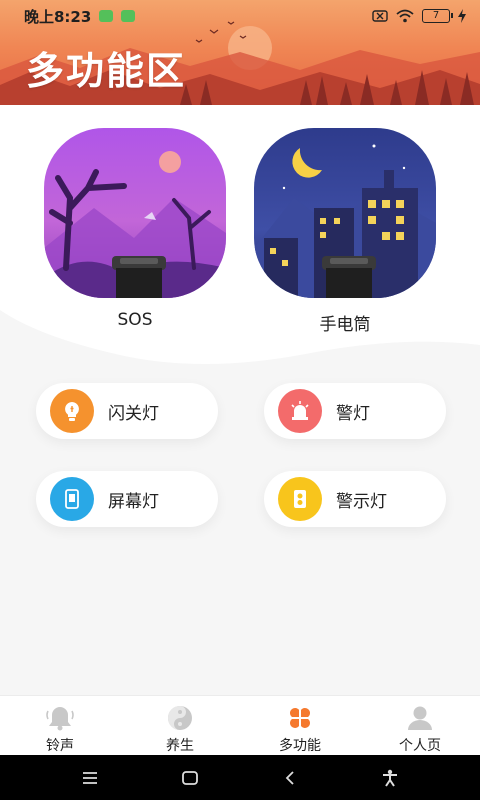 This screenshot has width=480, height=800. What do you see at coordinates (290, 778) in the screenshot?
I see `back-icon` at bounding box center [290, 778].